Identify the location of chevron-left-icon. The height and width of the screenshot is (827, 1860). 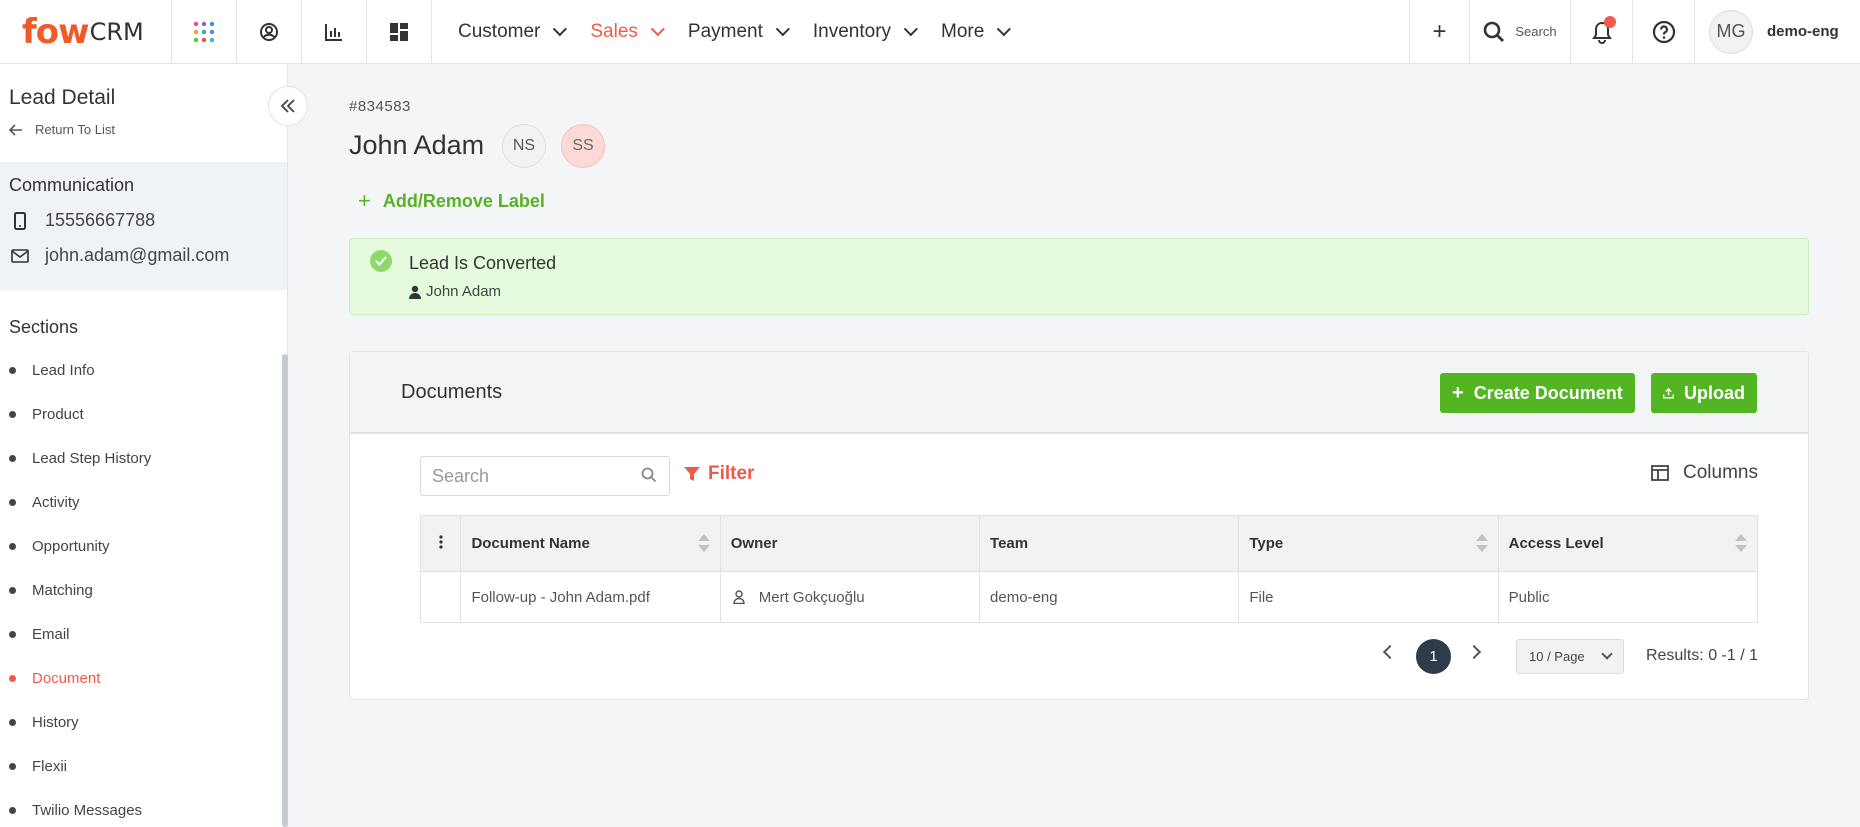
(1390, 652).